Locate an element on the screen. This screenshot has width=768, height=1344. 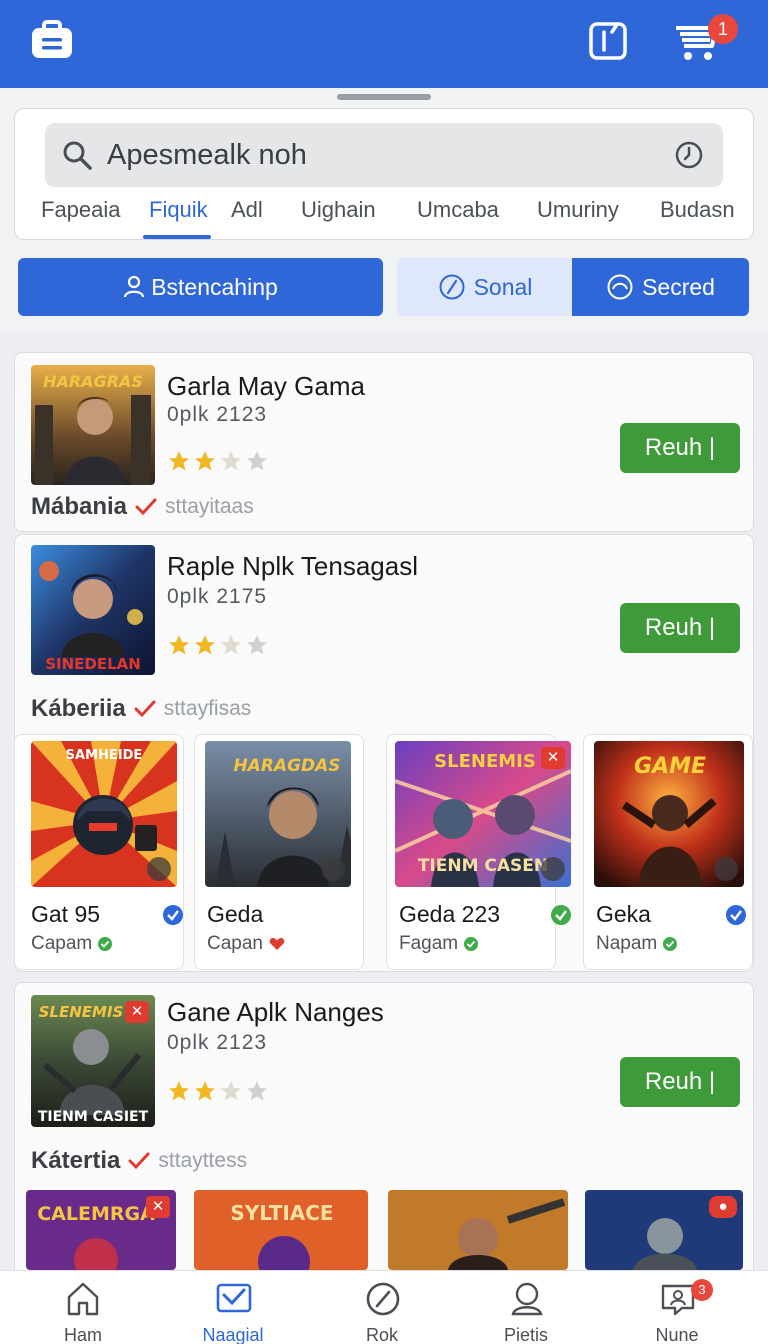
mini-thumbnail: HARAGDAS is located at coordinates (278, 814).